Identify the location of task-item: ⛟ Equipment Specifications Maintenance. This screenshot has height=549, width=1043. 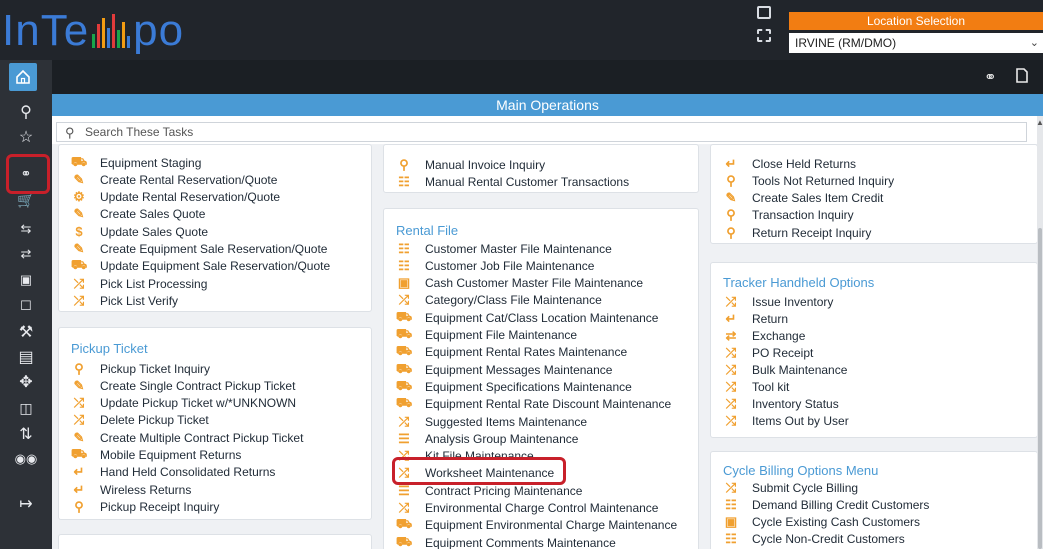
(514, 386).